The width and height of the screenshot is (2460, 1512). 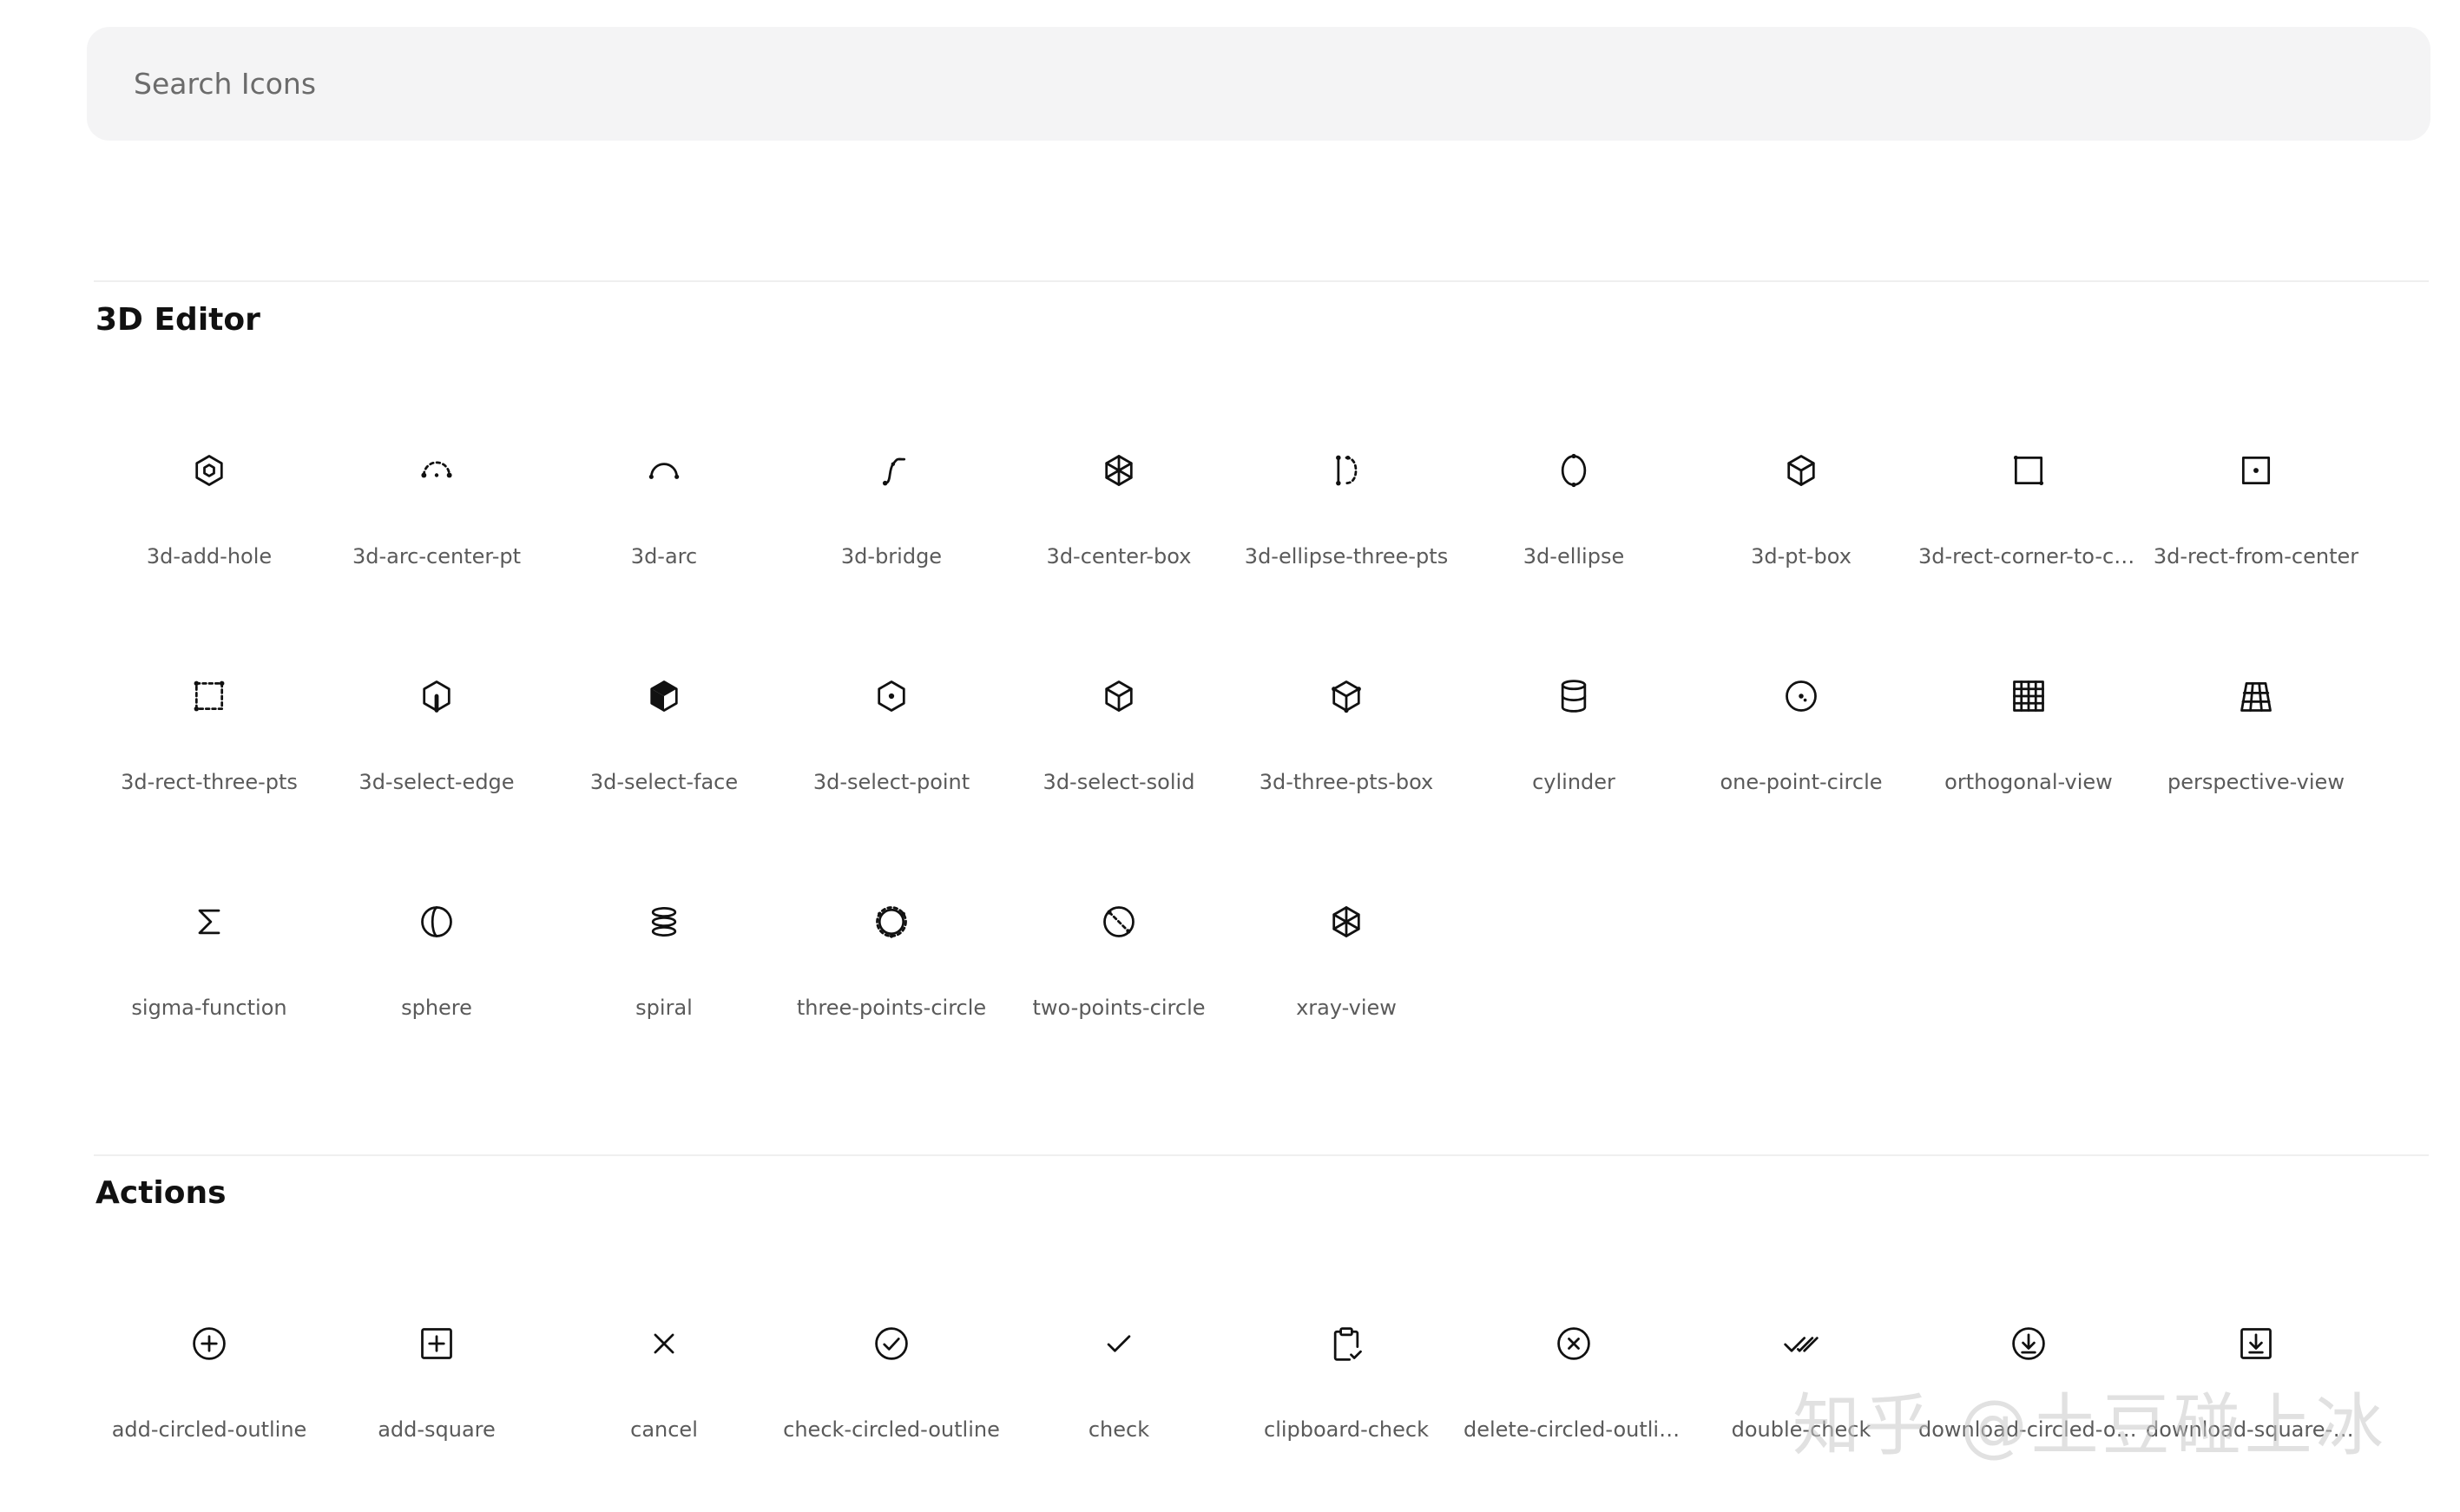 I want to click on icon-tile-3d-three-pts-box: 3d-three-pts-box, so click(x=1346, y=769).